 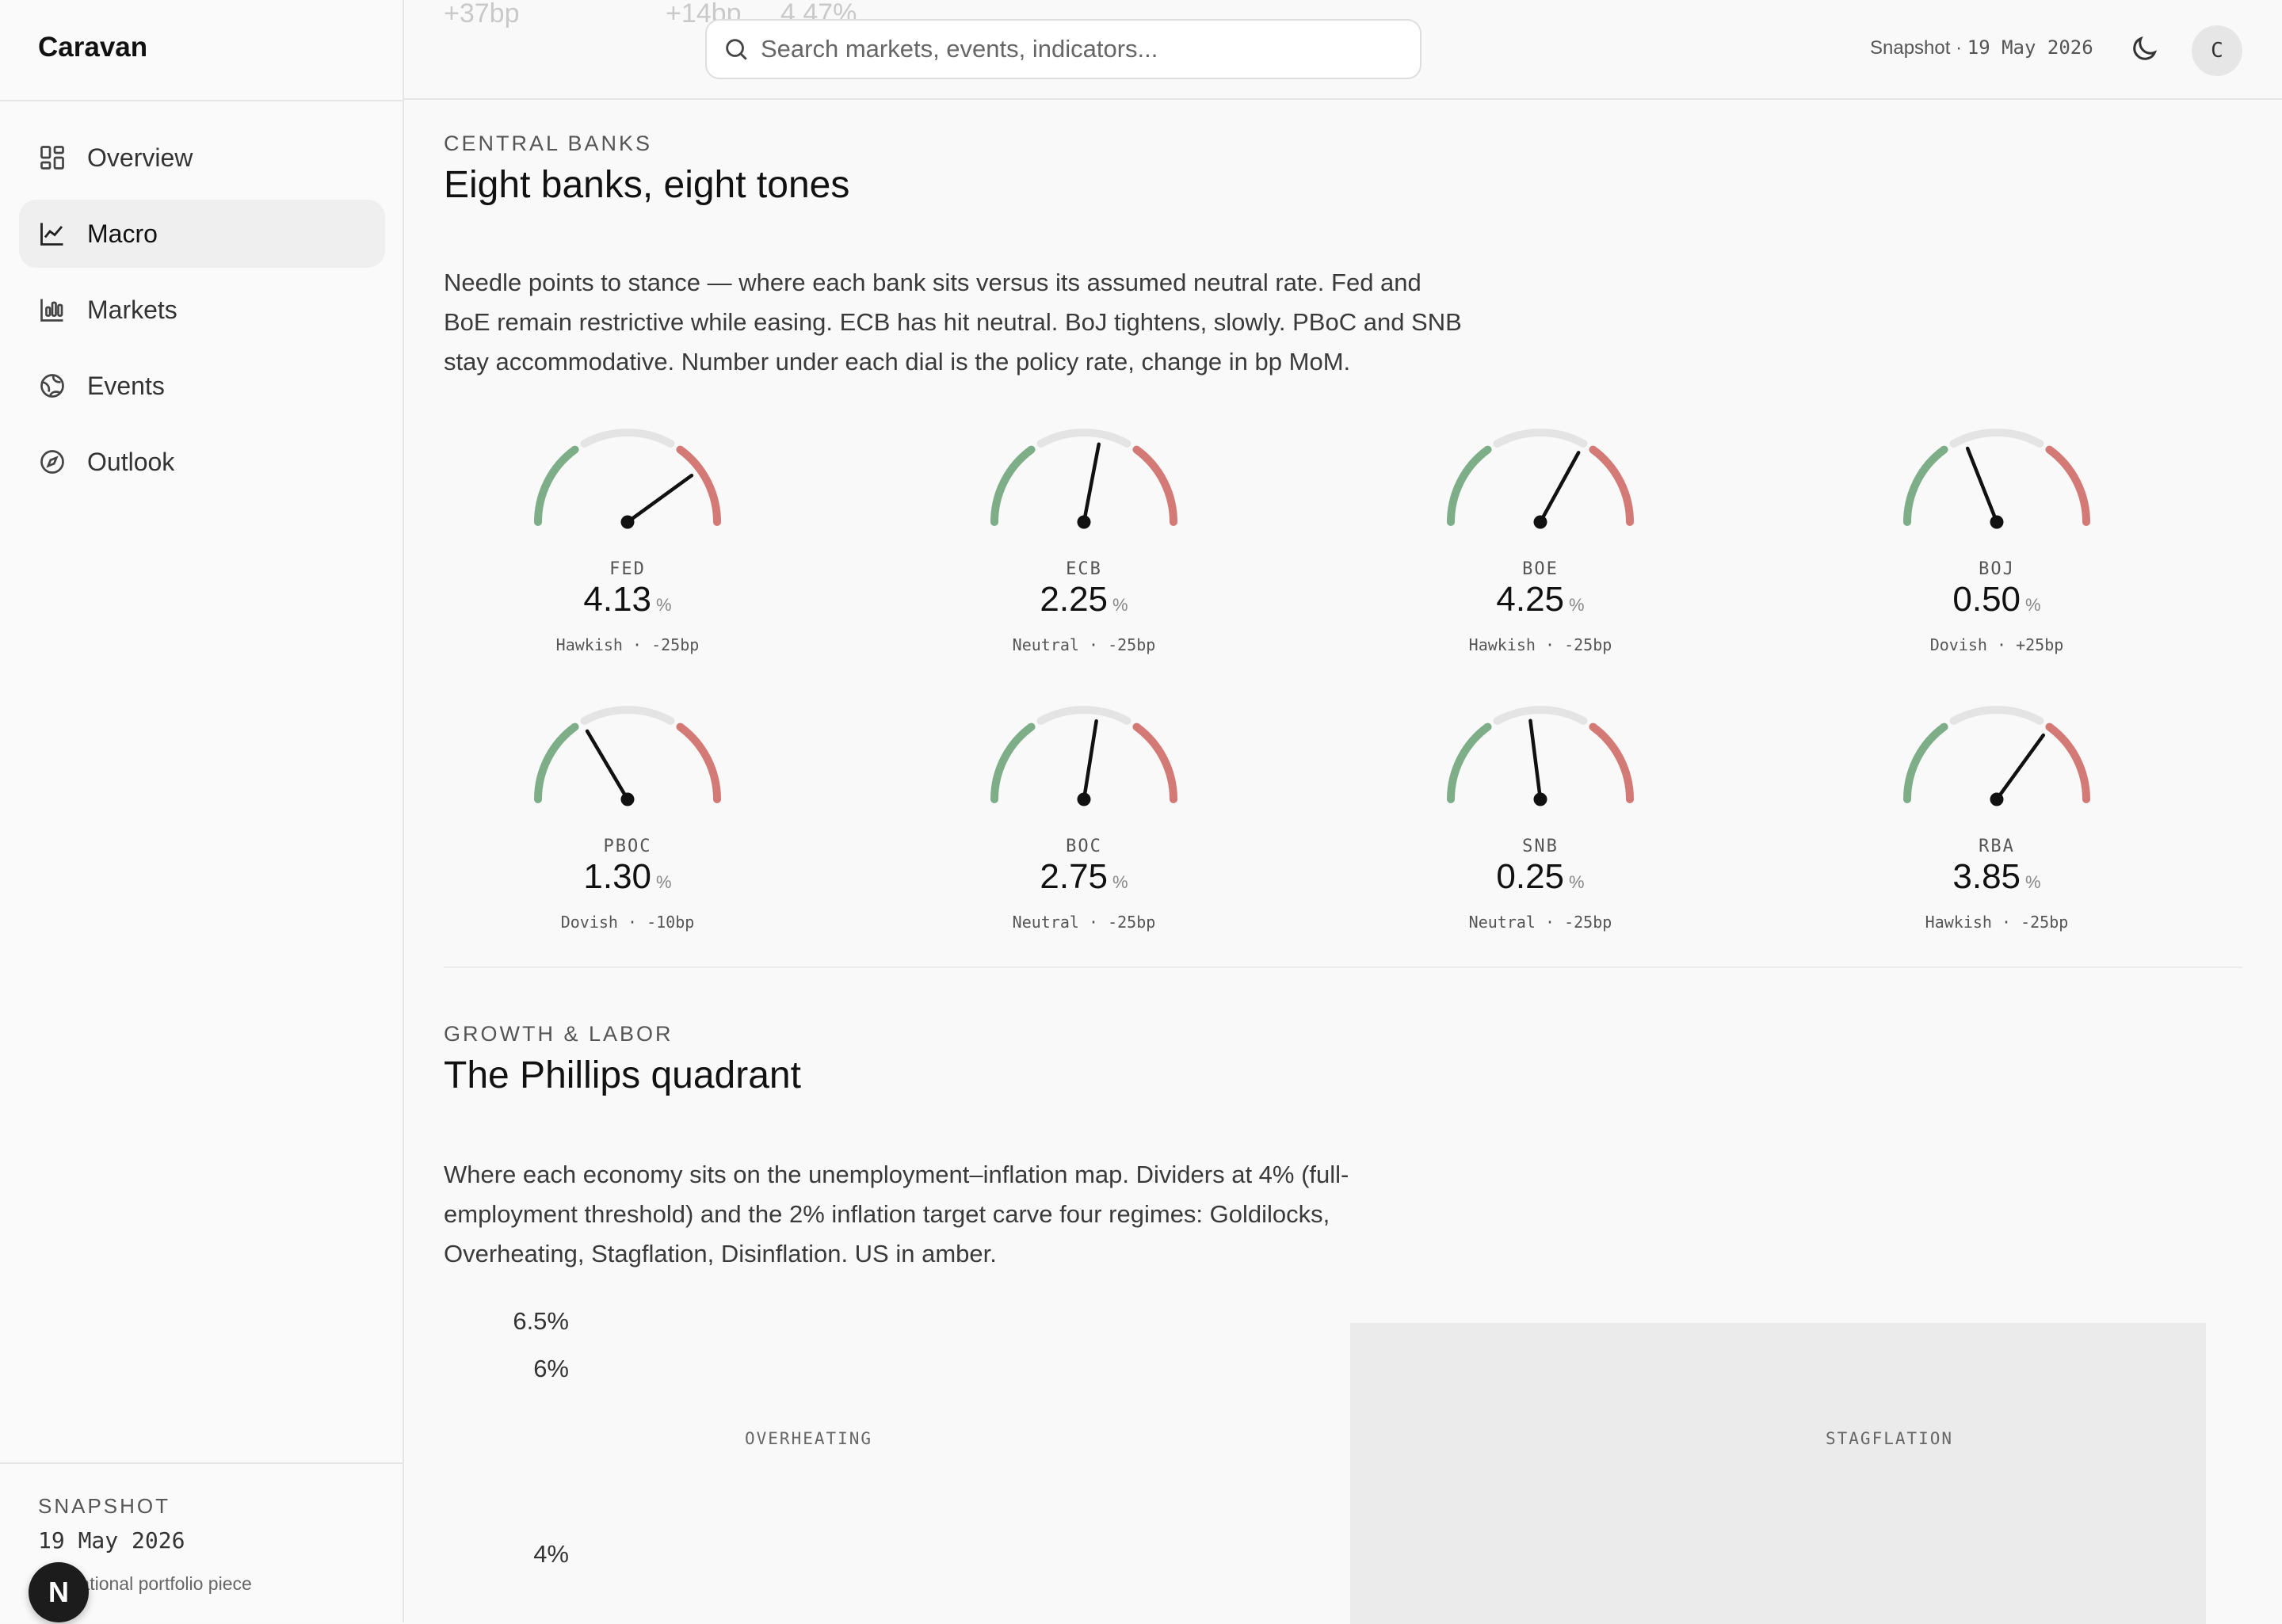 What do you see at coordinates (559, 1034) in the screenshot?
I see `section-eyebrow: GROWTH & LABOR` at bounding box center [559, 1034].